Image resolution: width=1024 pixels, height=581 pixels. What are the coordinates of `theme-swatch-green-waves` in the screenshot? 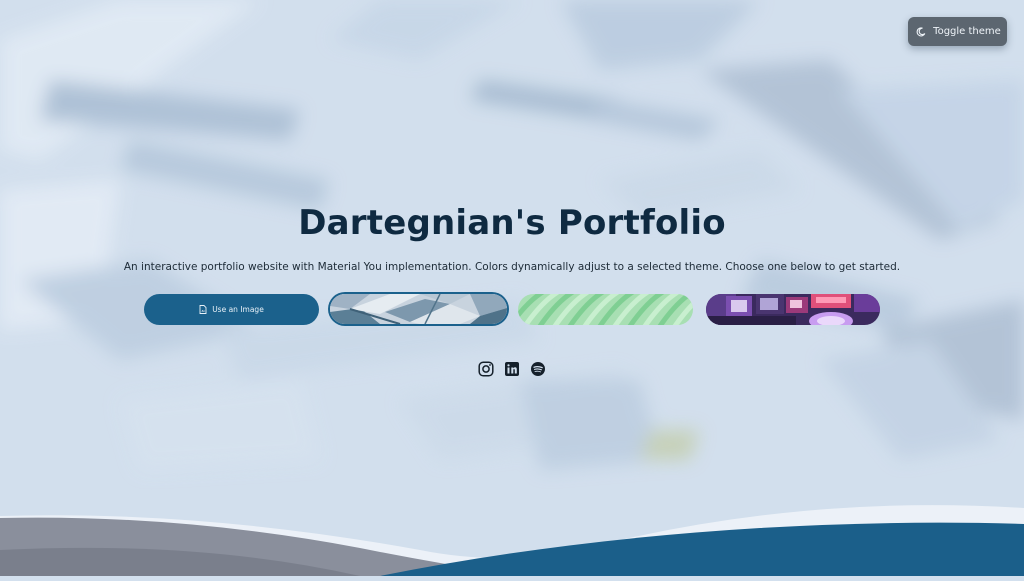 It's located at (605, 309).